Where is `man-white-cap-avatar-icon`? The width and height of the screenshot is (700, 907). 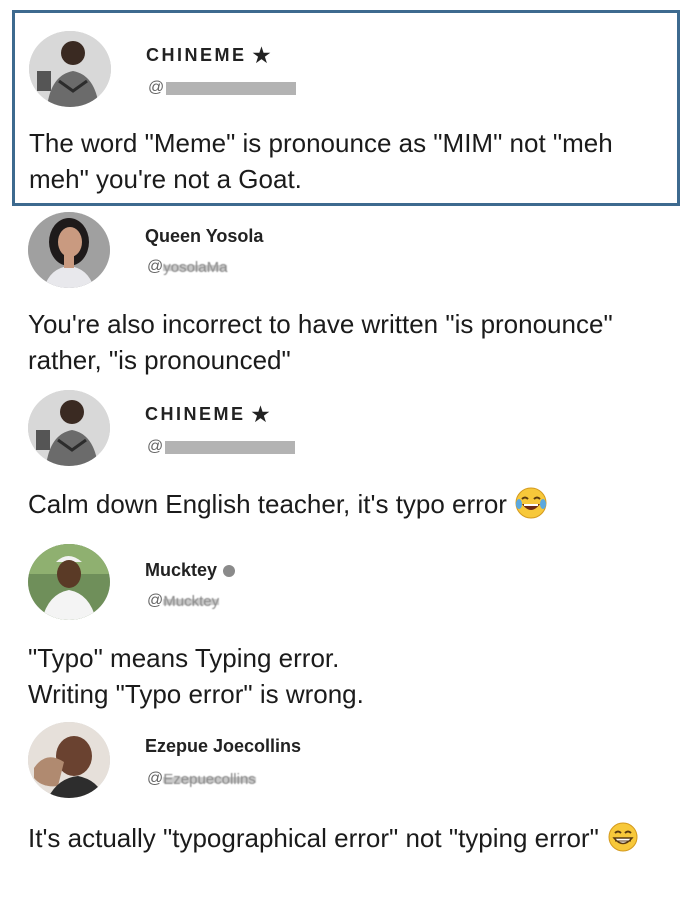
man-white-cap-avatar-icon is located at coordinates (69, 582).